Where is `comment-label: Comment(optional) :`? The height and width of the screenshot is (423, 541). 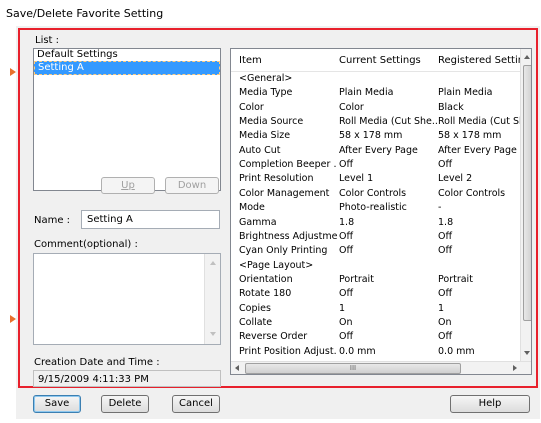
comment-label: Comment(optional) : is located at coordinates (86, 244).